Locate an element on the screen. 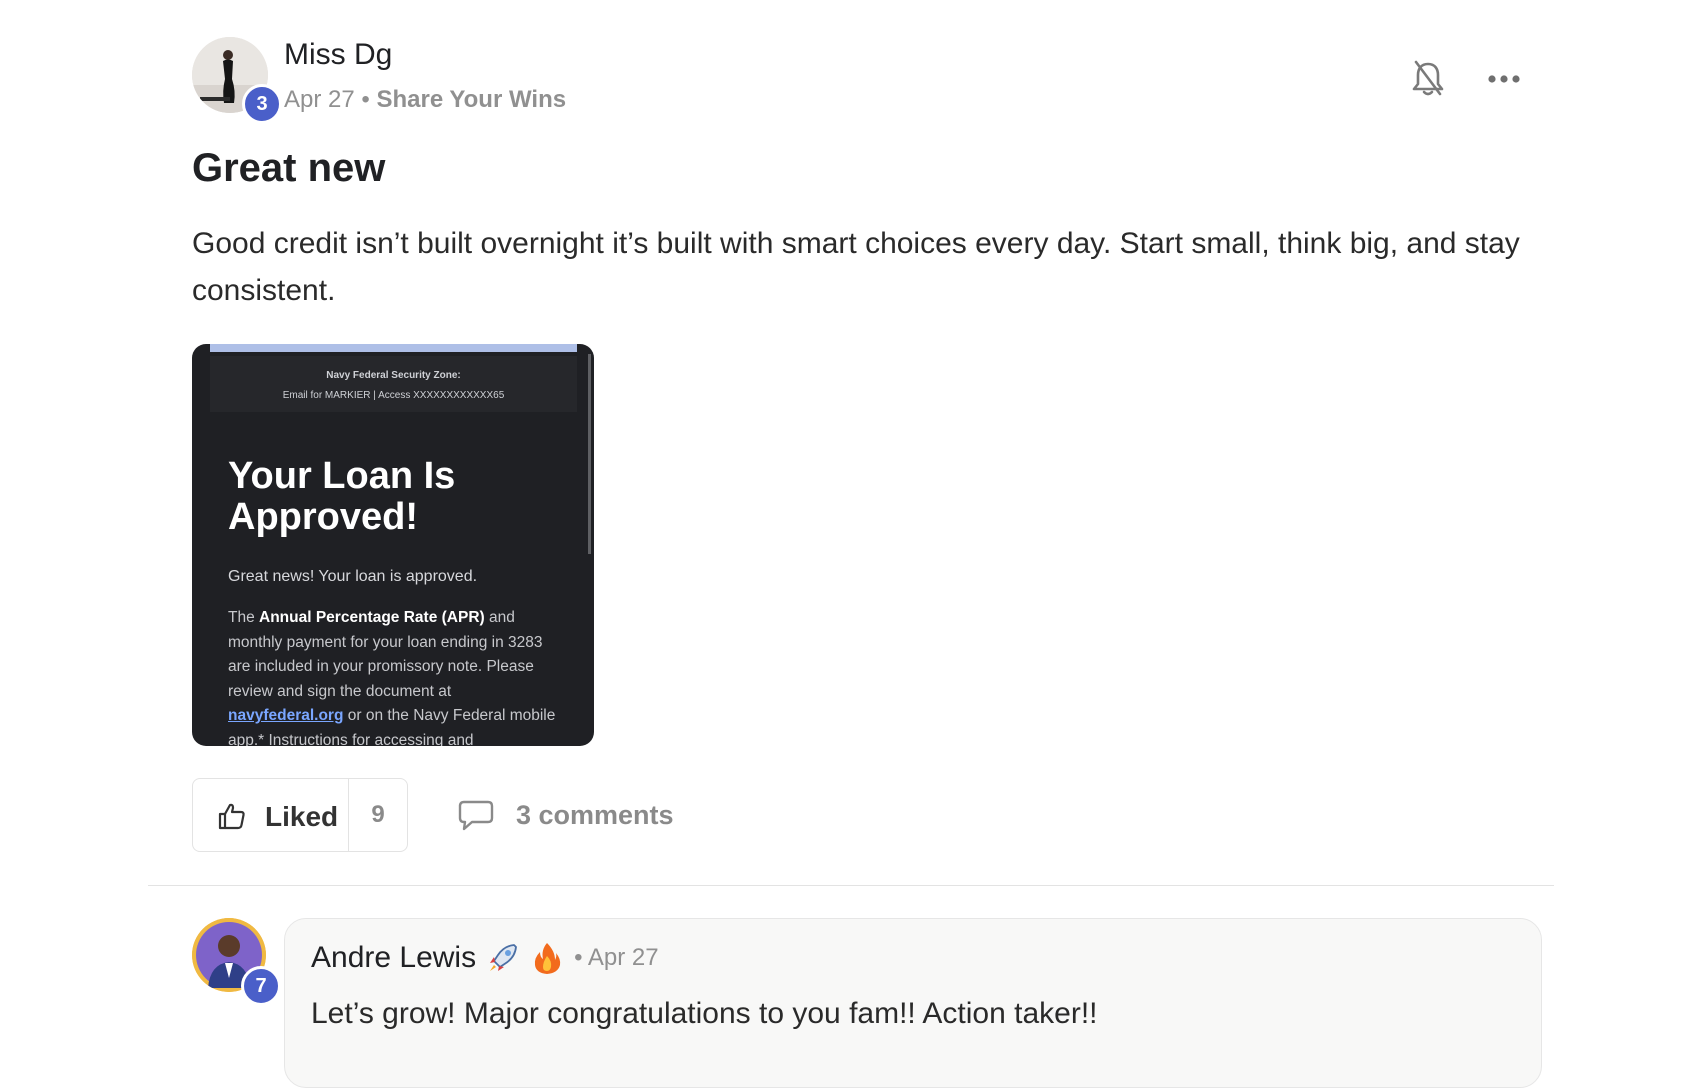 The height and width of the screenshot is (1088, 1700). fire-emoji-icon is located at coordinates (547, 958).